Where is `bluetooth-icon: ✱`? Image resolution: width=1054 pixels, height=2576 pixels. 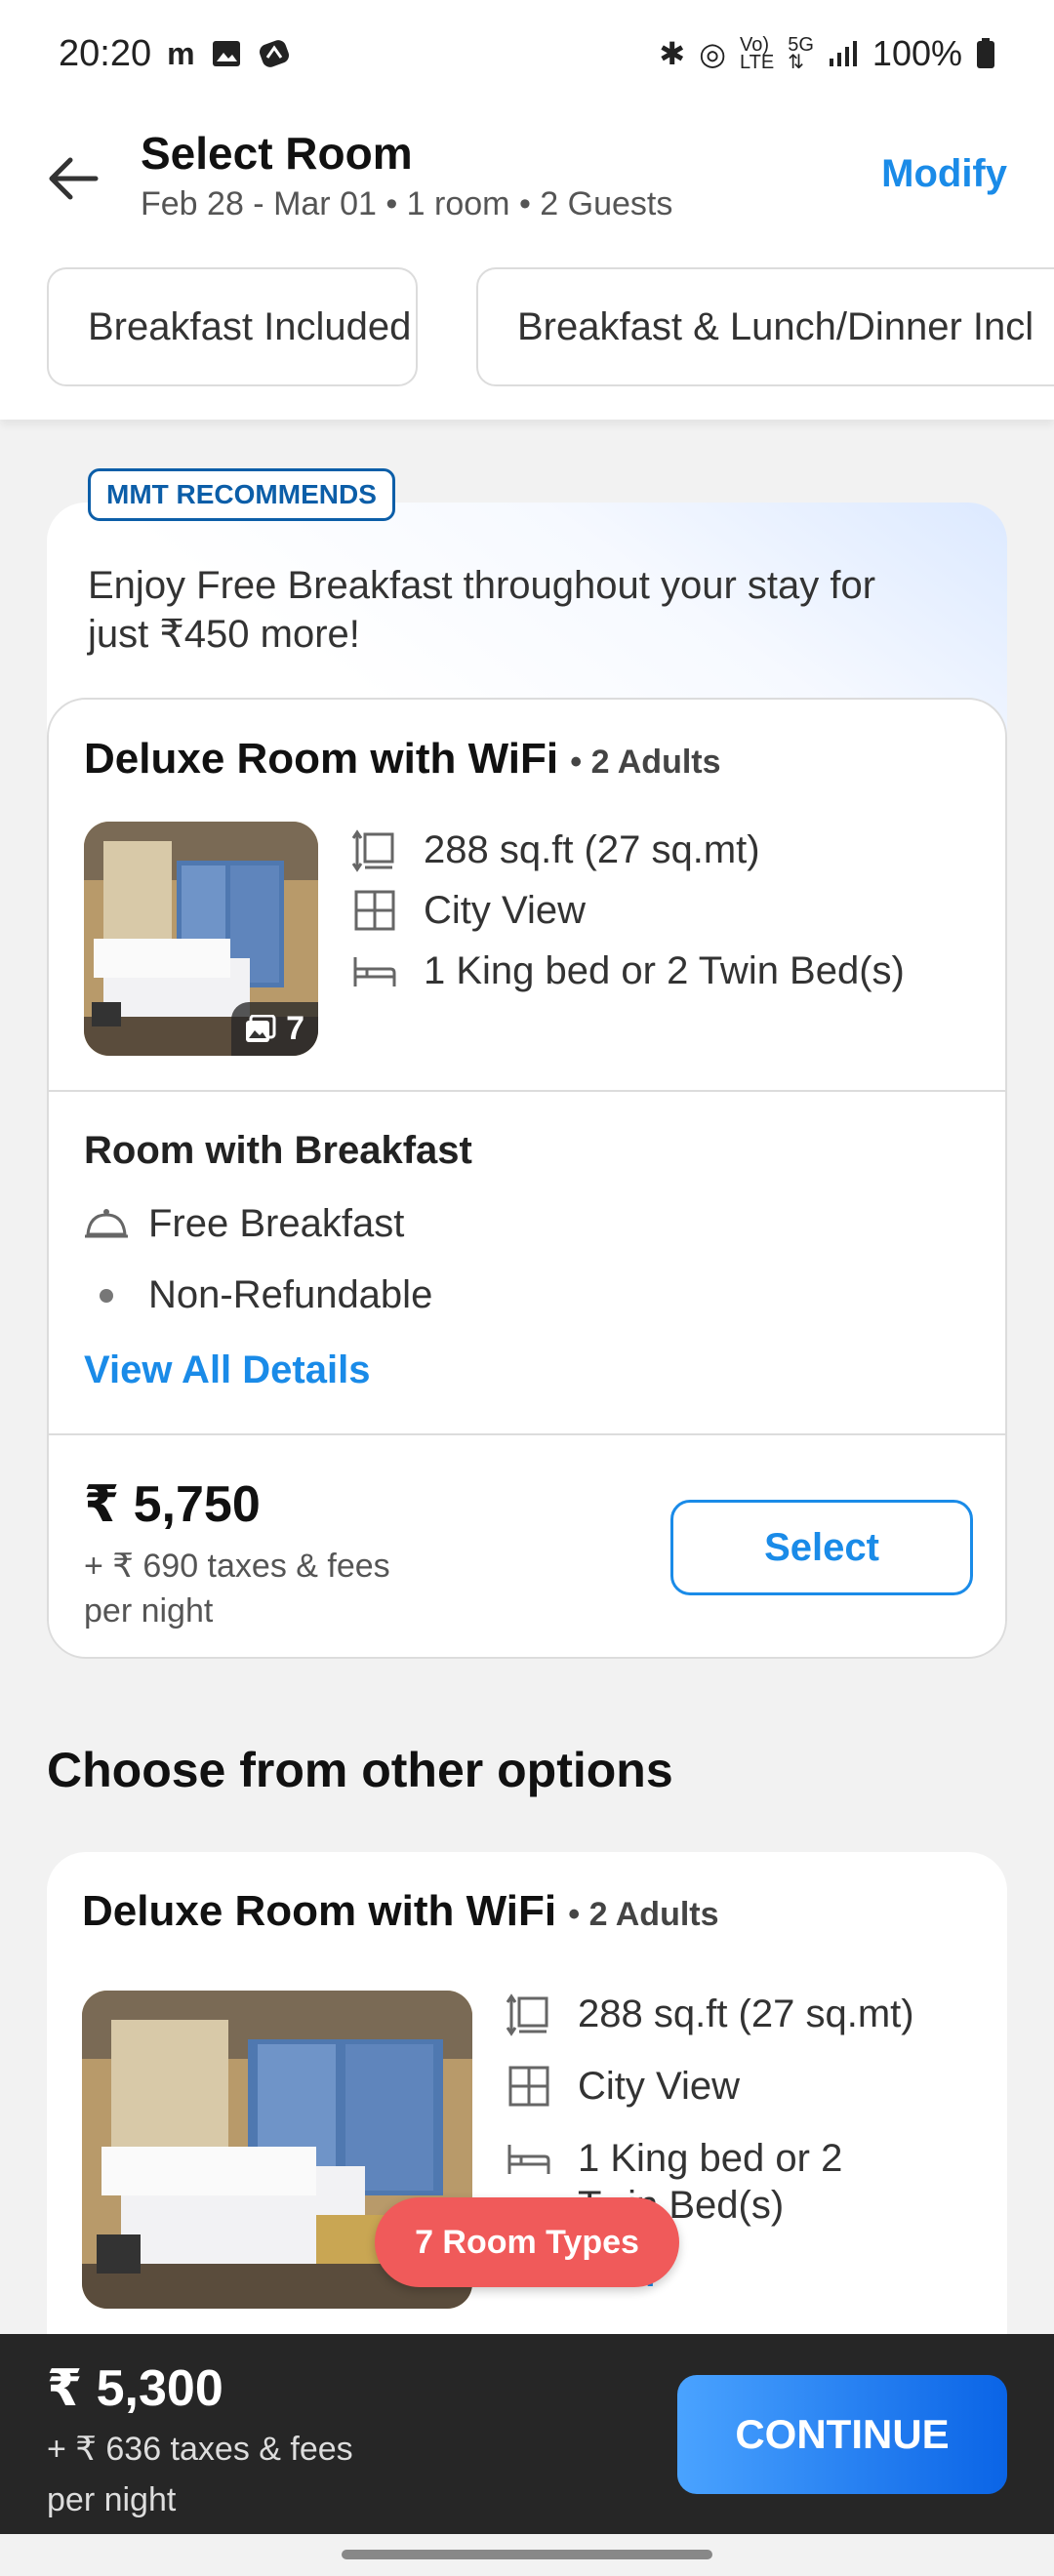 bluetooth-icon: ✱ is located at coordinates (673, 53).